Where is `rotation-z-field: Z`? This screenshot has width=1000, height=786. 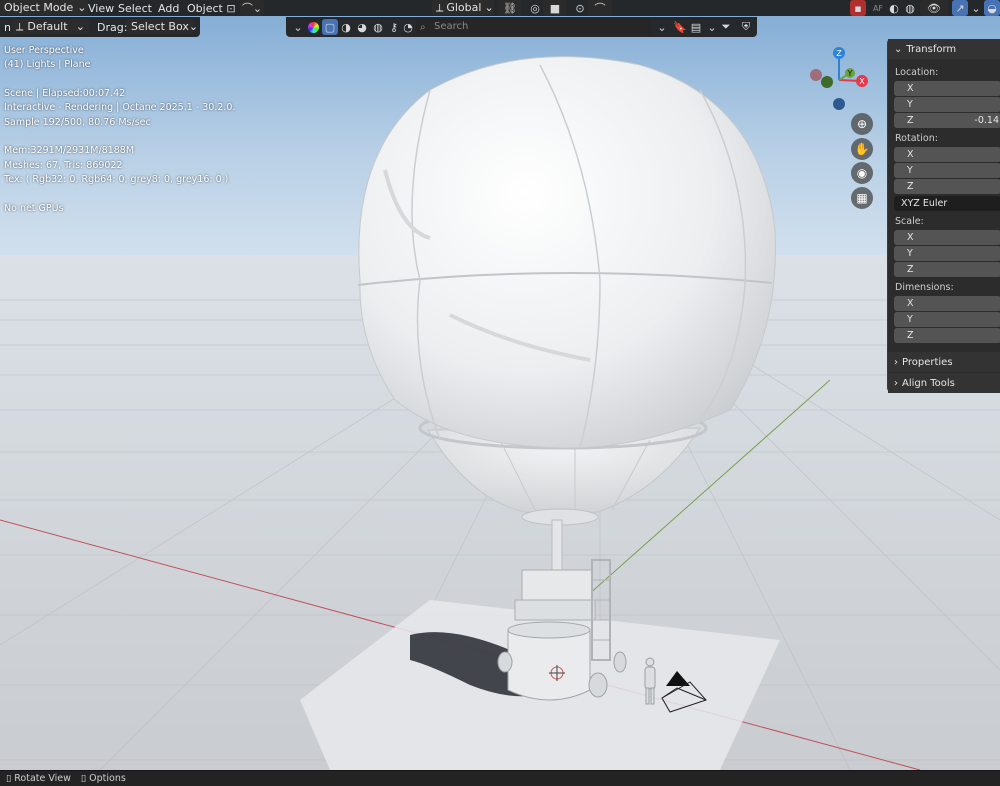
rotation-z-field: Z is located at coordinates (947, 186).